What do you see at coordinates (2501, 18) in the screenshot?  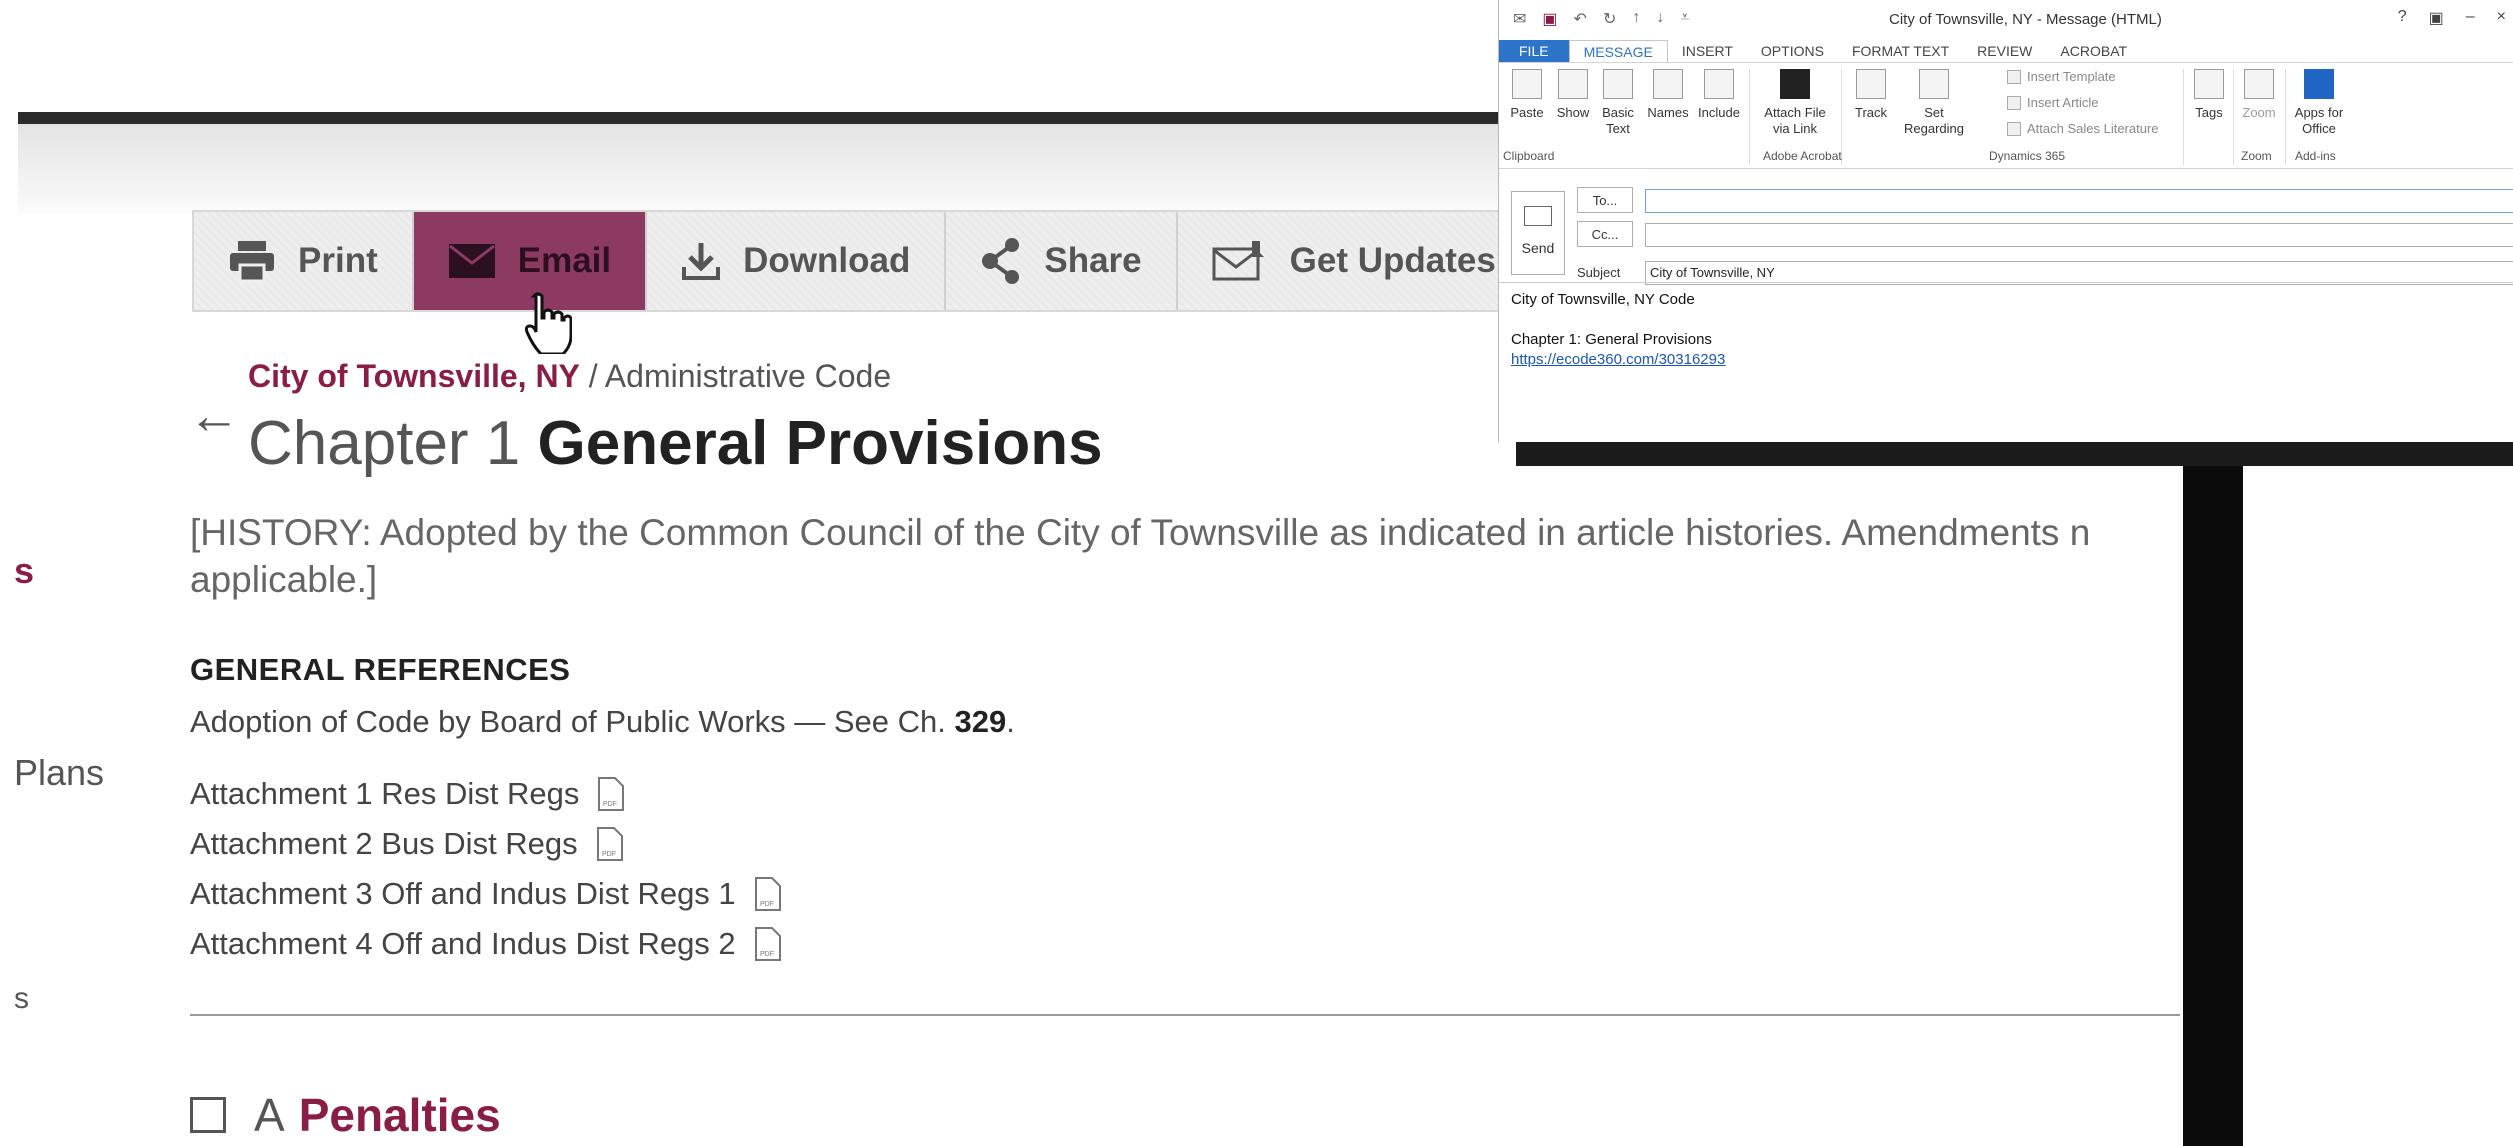 I see `close-button: ×` at bounding box center [2501, 18].